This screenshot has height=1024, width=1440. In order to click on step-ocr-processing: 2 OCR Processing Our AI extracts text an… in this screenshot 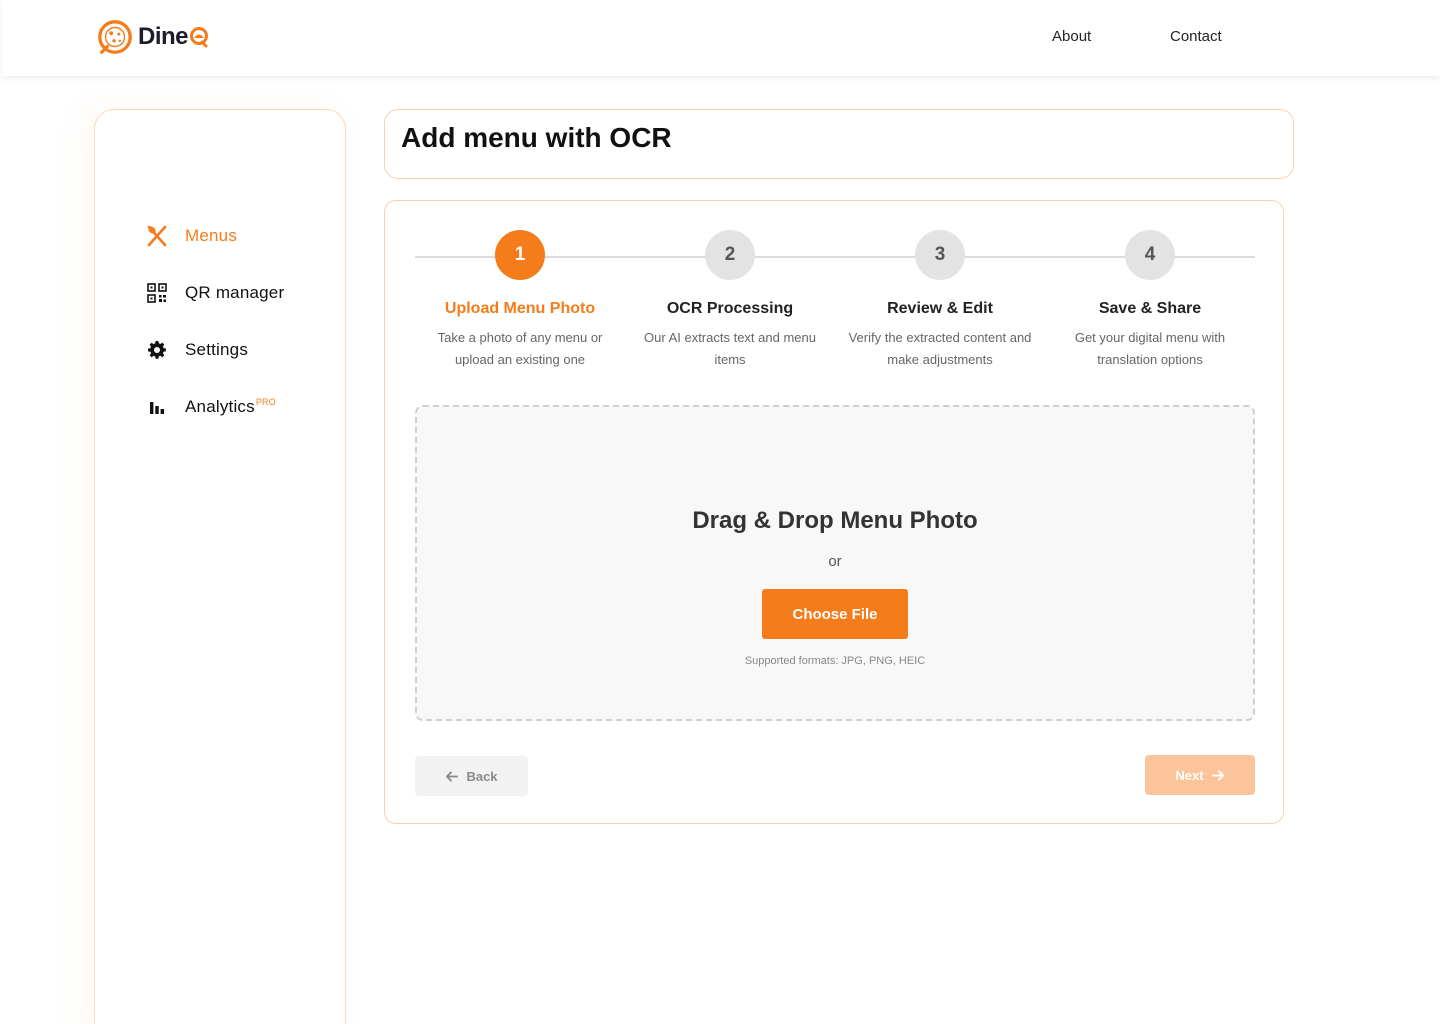, I will do `click(730, 300)`.